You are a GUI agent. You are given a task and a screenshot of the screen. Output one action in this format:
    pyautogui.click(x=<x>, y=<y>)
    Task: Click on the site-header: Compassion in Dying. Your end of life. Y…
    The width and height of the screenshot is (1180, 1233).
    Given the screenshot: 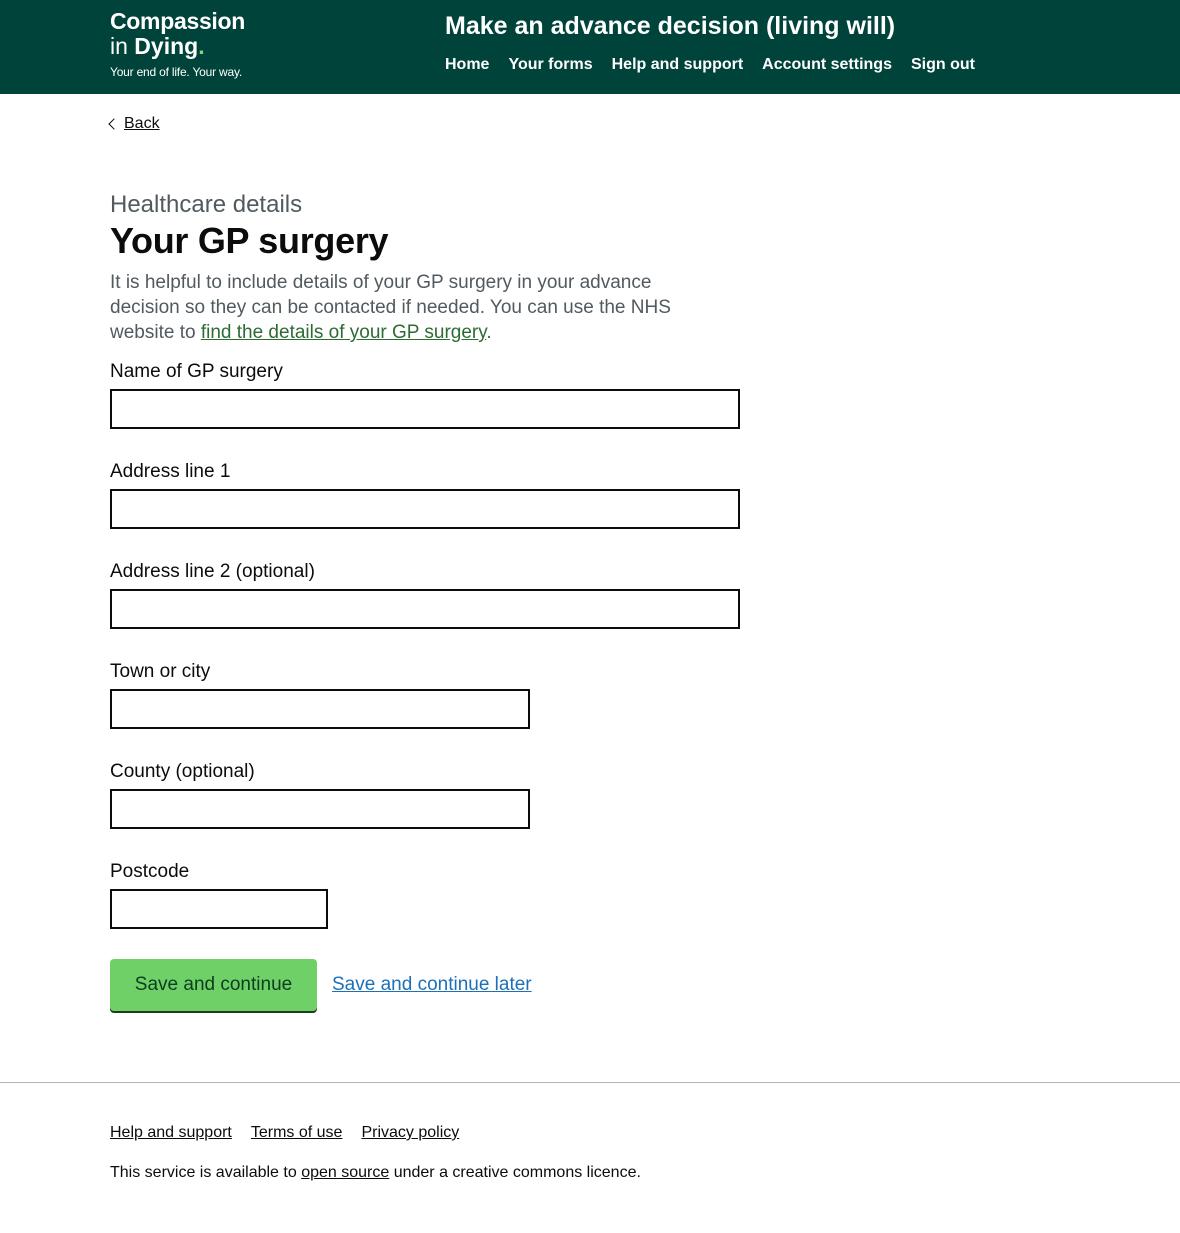 What is the action you would take?
    pyautogui.click(x=590, y=47)
    